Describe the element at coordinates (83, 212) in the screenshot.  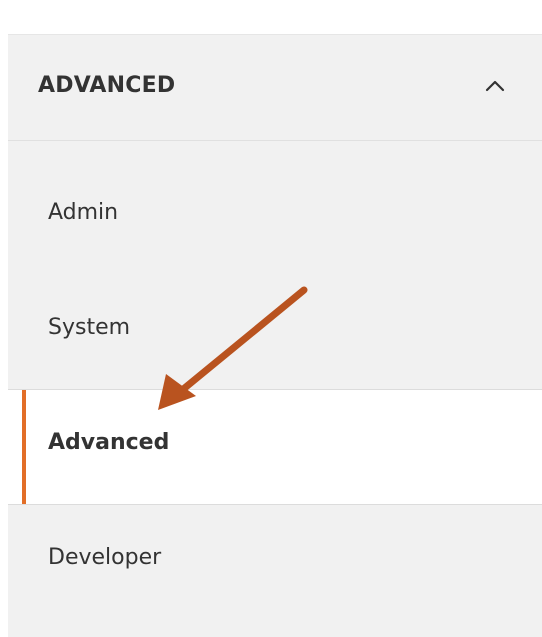
I see `nav-item-label: Admin` at that location.